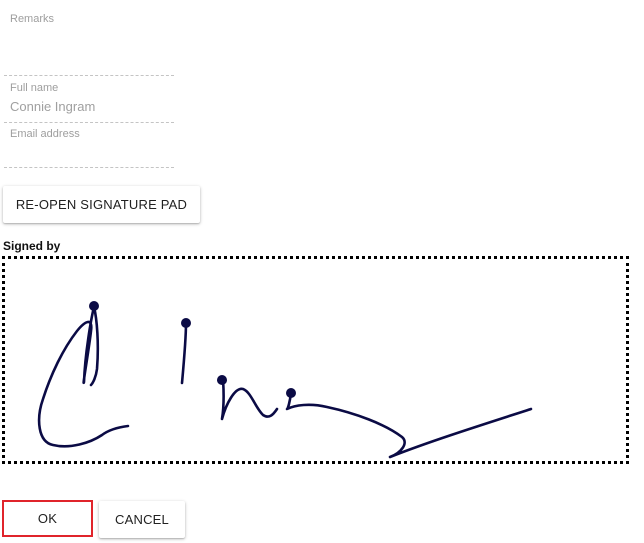  Describe the element at coordinates (101, 204) in the screenshot. I see `reopen-signature-pad-button: RE-OPEN SIGNATURE PAD` at that location.